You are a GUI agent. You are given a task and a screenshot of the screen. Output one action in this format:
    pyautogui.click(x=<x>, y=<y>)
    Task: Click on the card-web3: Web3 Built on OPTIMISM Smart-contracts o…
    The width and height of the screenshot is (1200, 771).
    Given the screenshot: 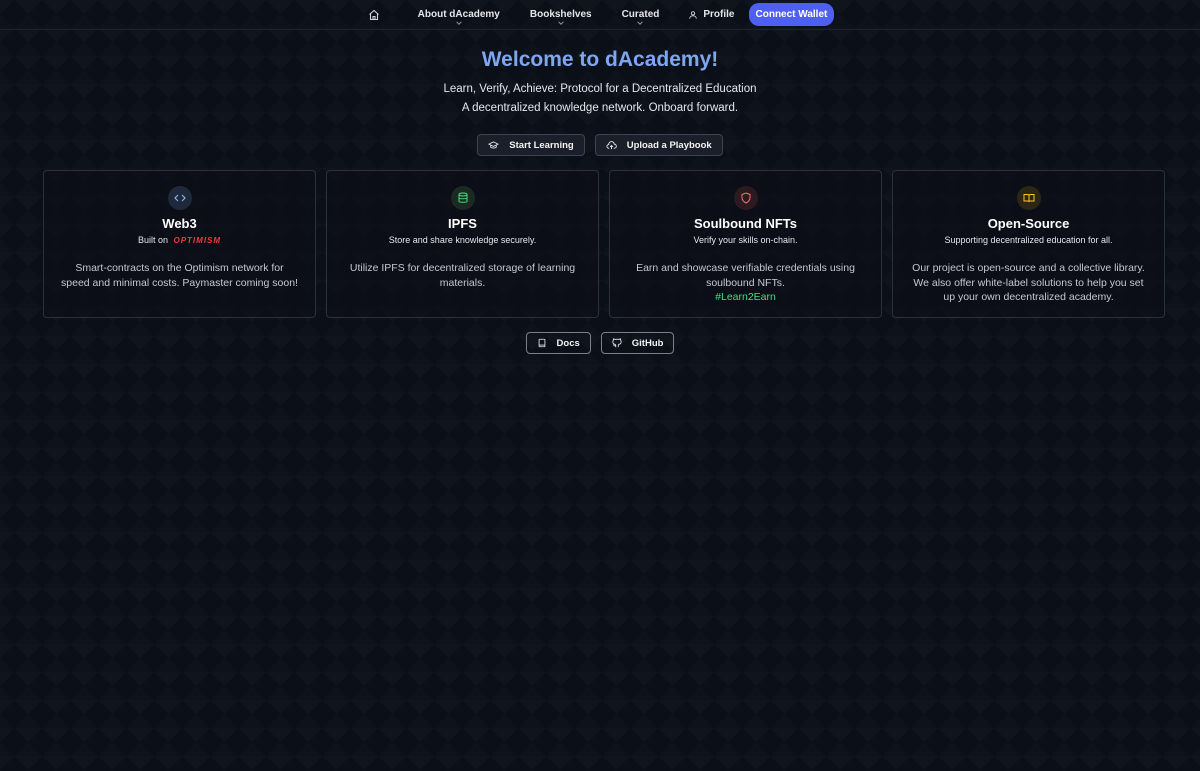 What is the action you would take?
    pyautogui.click(x=179, y=244)
    